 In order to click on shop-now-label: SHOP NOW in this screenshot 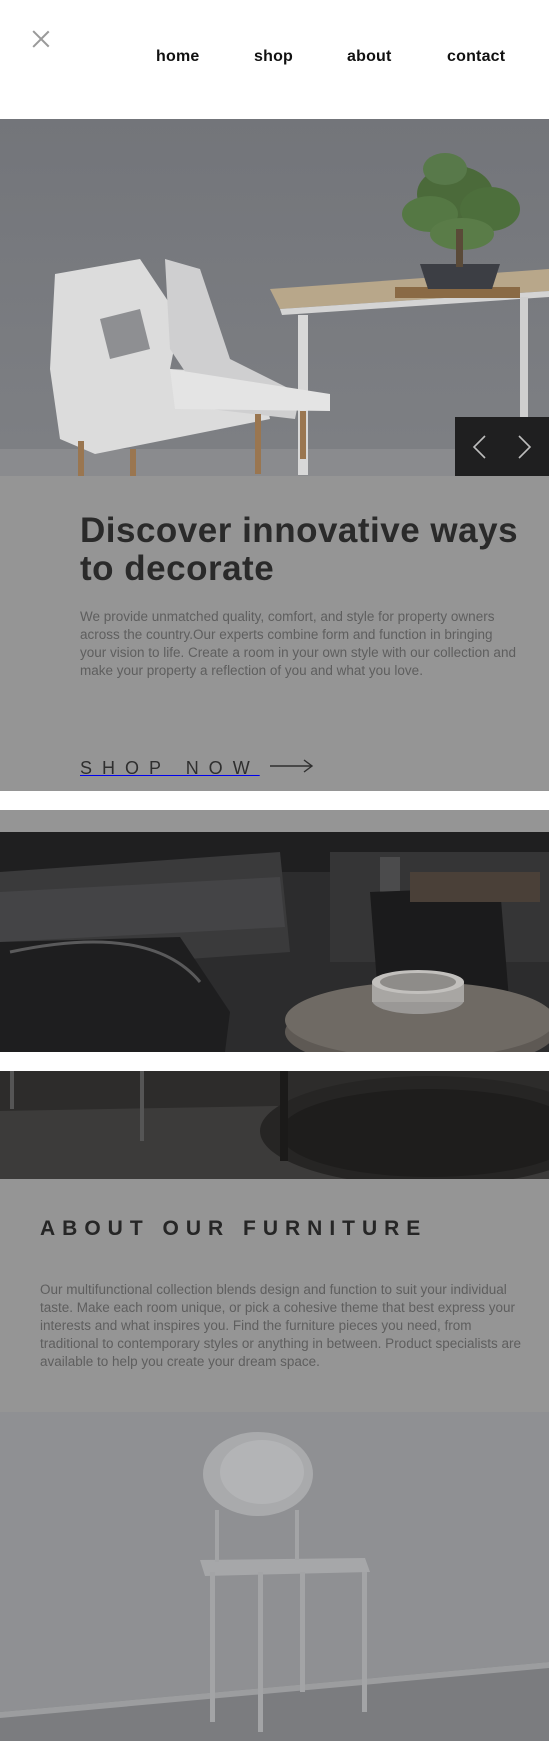, I will do `click(170, 767)`.